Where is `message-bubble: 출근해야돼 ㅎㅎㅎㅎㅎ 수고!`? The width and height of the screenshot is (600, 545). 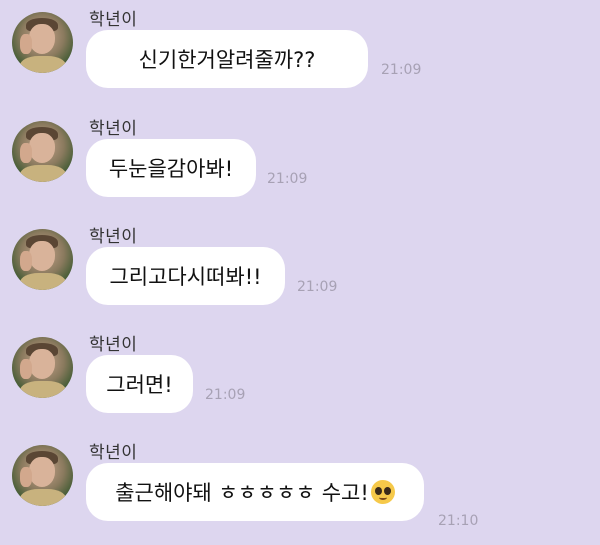 message-bubble: 출근해야돼 ㅎㅎㅎㅎㅎ 수고! is located at coordinates (255, 492).